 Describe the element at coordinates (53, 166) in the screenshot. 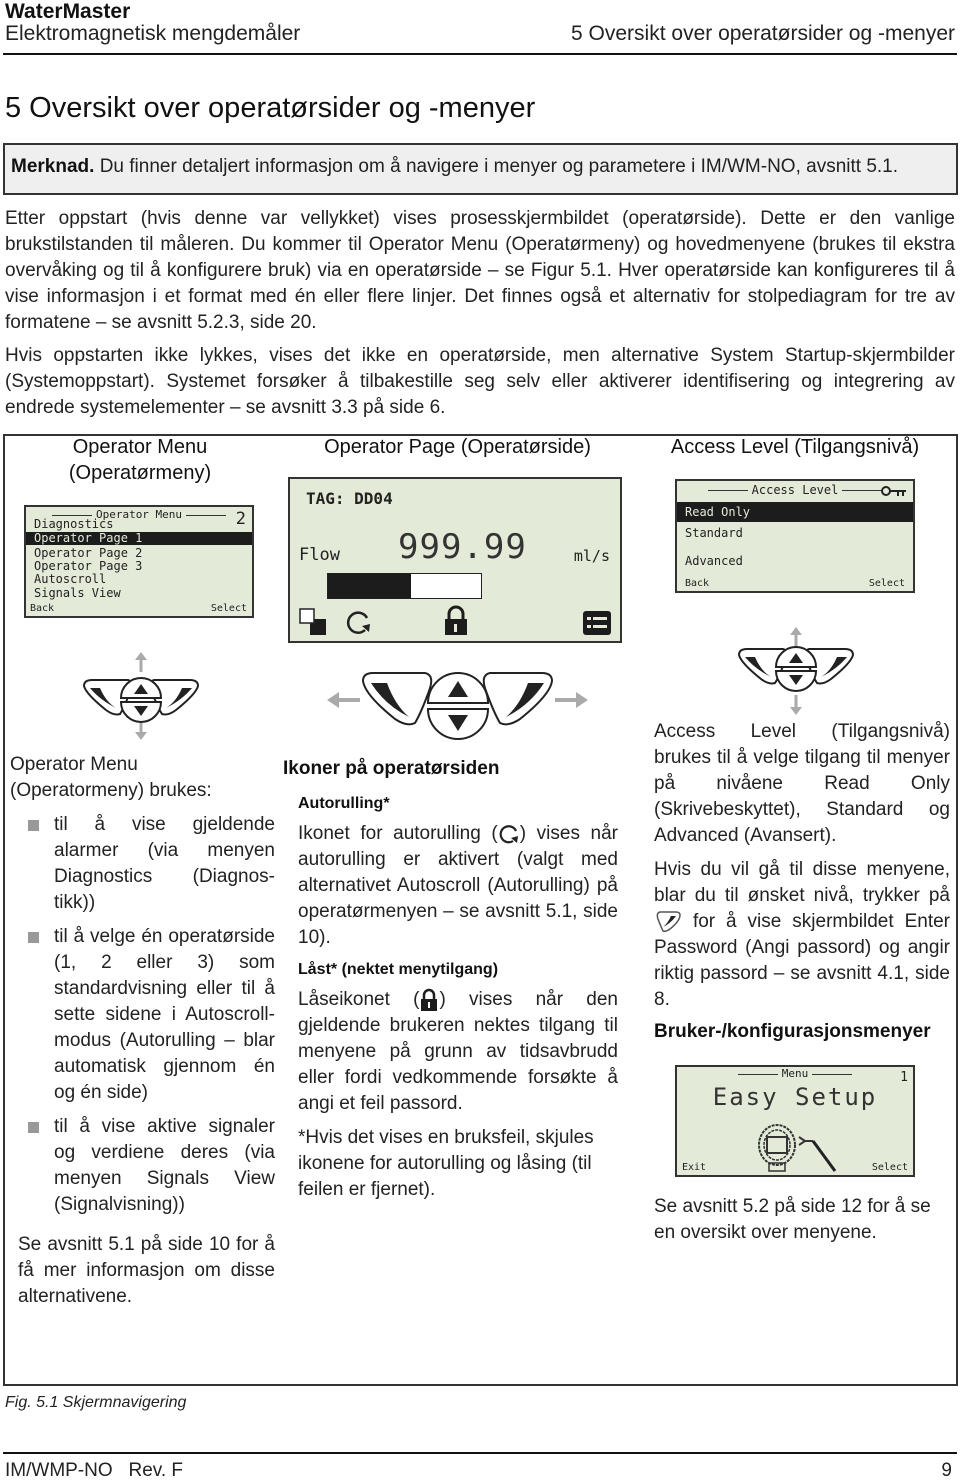

I see `note-label: Merknad.` at that location.